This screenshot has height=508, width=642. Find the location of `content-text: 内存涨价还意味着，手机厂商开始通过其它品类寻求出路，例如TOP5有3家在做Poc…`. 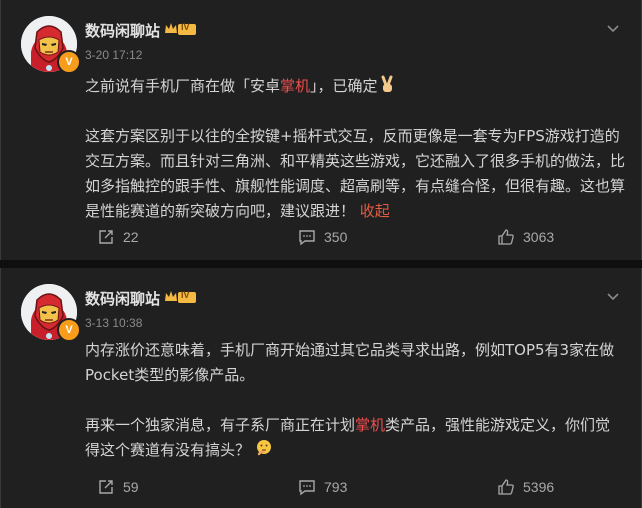

content-text: 内存涨价还意味着，手机厂商开始通过其它品类寻求出路，例如TOP5有3家在做Poc… is located at coordinates (350, 362).